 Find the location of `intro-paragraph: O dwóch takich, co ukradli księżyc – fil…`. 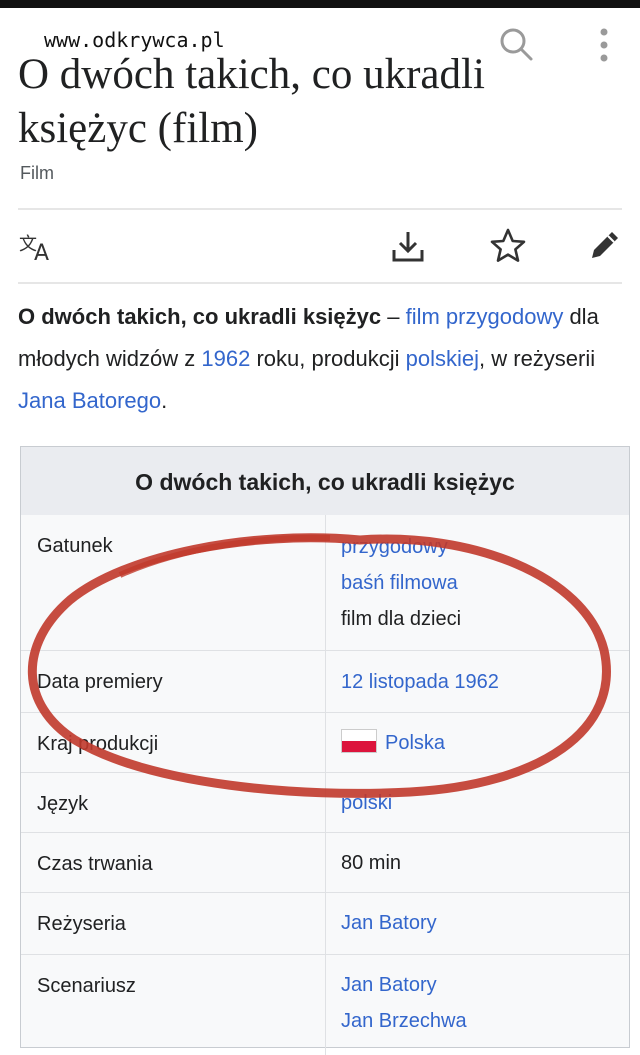

intro-paragraph: O dwóch takich, co ukradli księżyc – fil… is located at coordinates (318, 359).